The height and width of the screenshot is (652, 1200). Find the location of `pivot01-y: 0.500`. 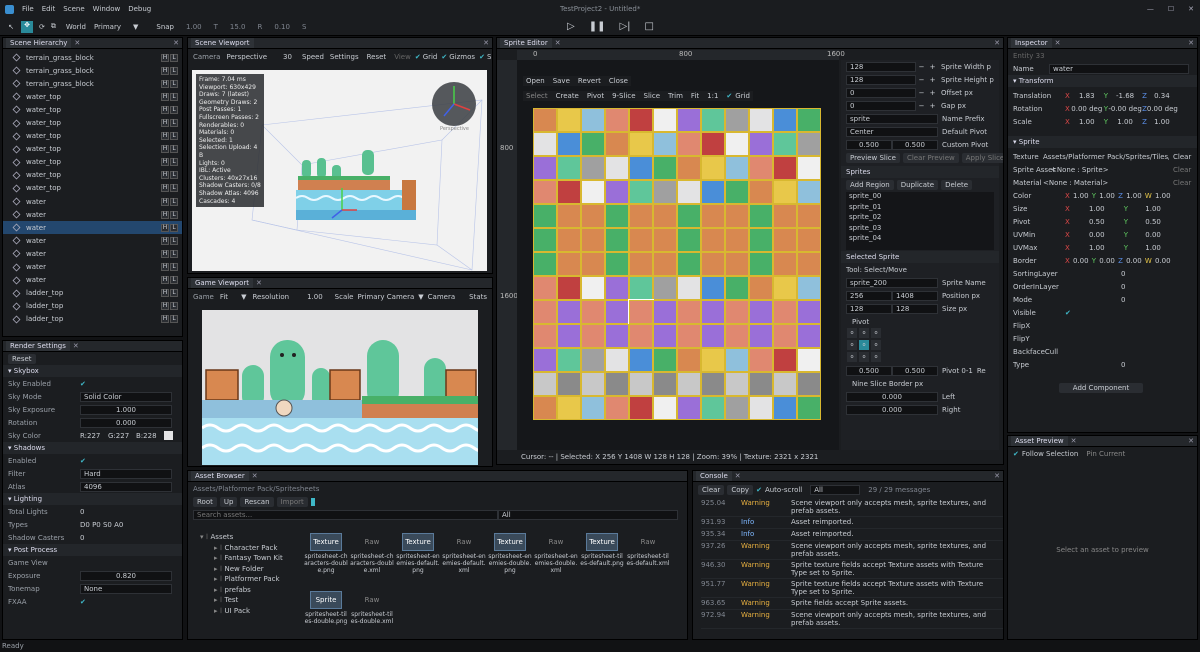

pivot01-y: 0.500 is located at coordinates (915, 370).